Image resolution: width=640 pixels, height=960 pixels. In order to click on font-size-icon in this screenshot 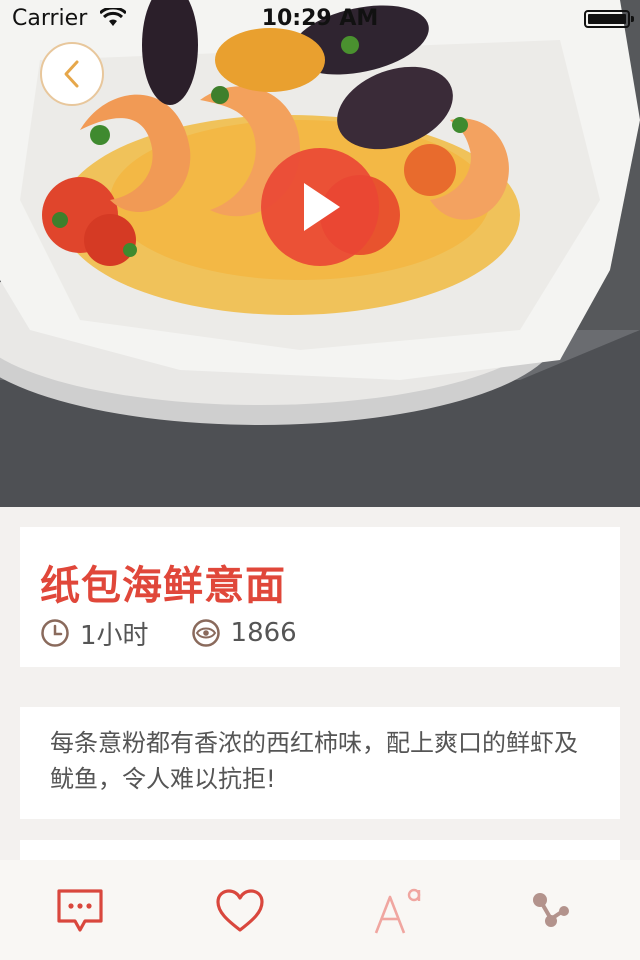, I will do `click(397, 911)`.